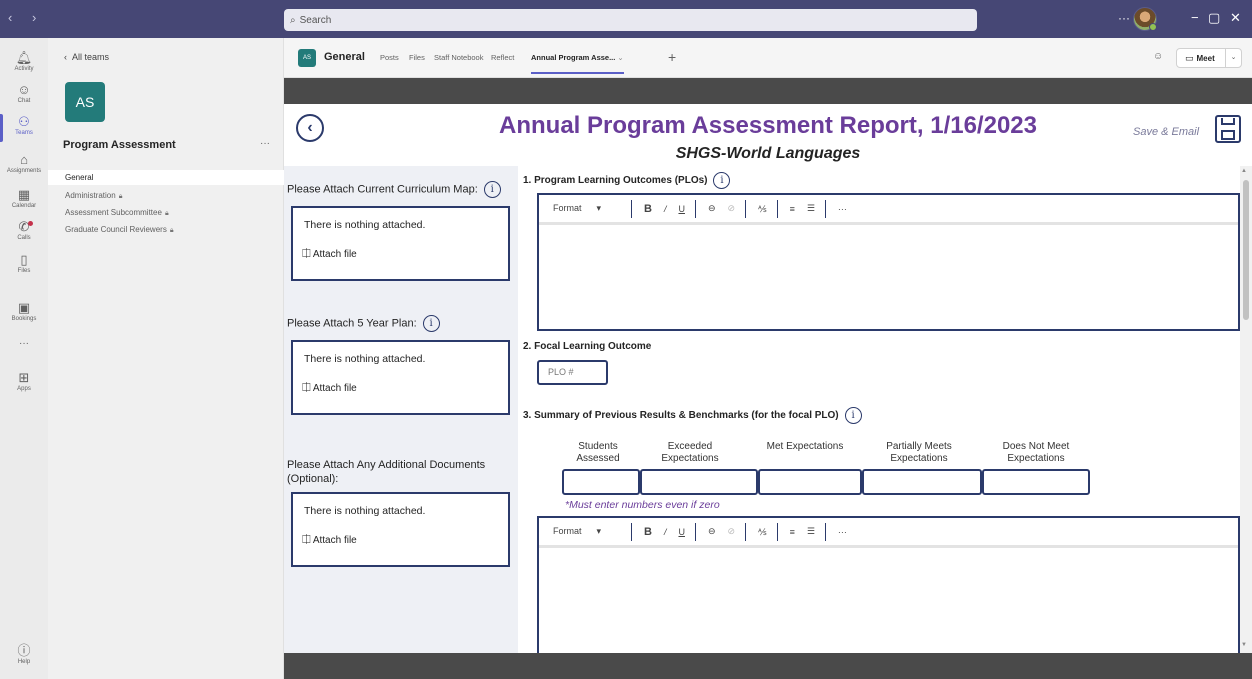 The image size is (1252, 679). I want to click on results-rich-text-editor: Format ▾ B / U ⊖ ⊘ ⅍ ≡ ☰ ···, so click(888, 584).